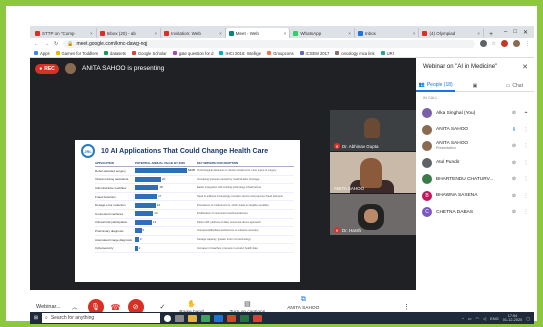 Image resolution: width=543 pixels, height=327 pixels. Describe the element at coordinates (452, 33) in the screenshot. I see `browser-tab: (4) Olympiad ×` at that location.